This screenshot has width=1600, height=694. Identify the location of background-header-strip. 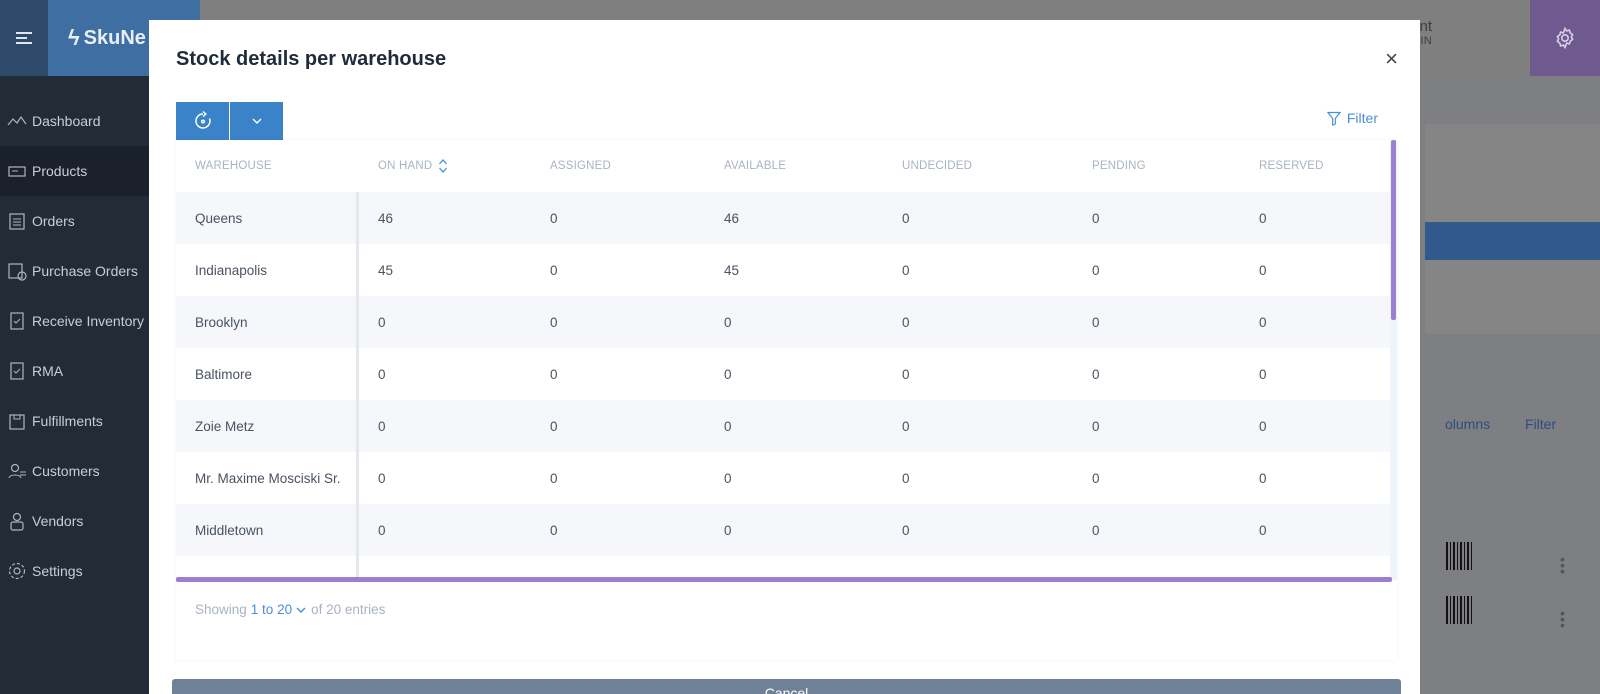
(1512, 241).